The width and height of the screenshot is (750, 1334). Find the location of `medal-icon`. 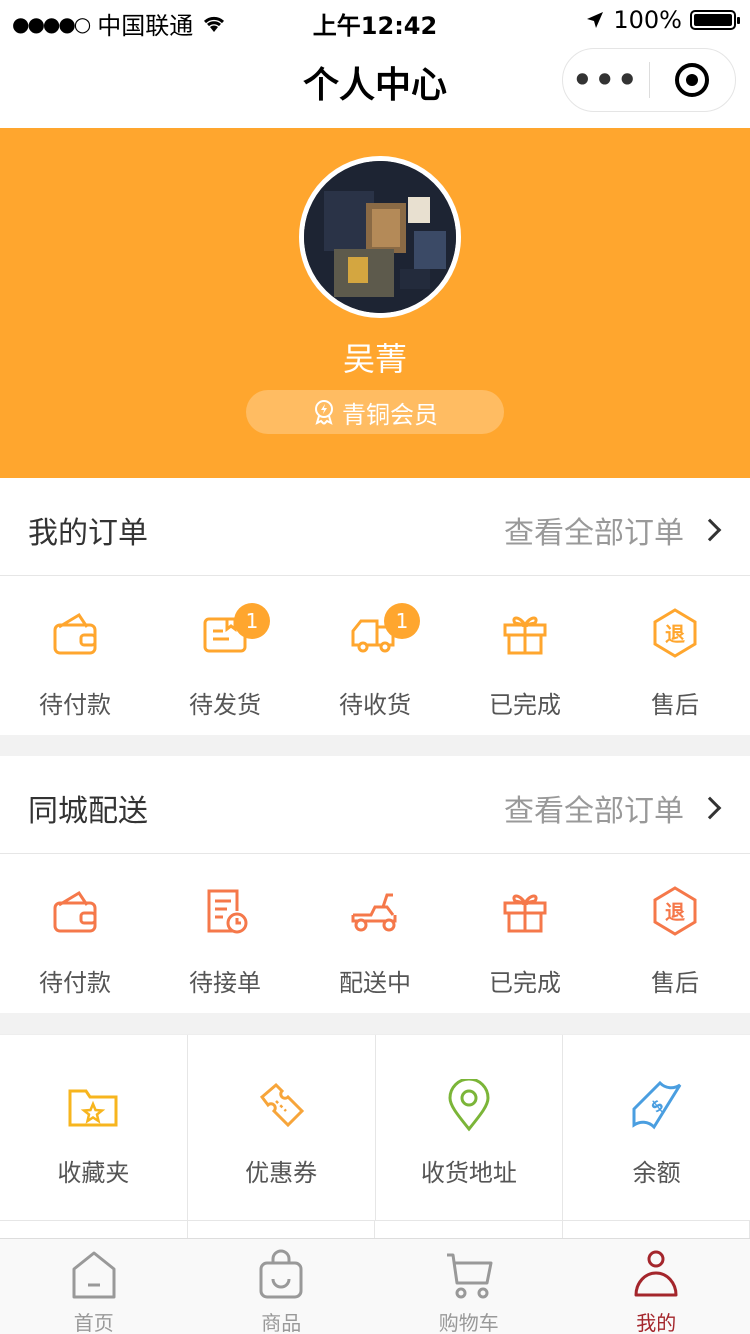

medal-icon is located at coordinates (324, 412).